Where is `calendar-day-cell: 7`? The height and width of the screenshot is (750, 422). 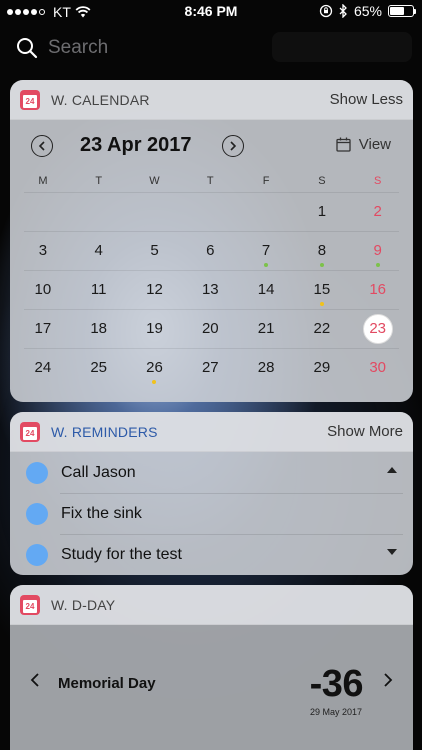 calendar-day-cell: 7 is located at coordinates (266, 250).